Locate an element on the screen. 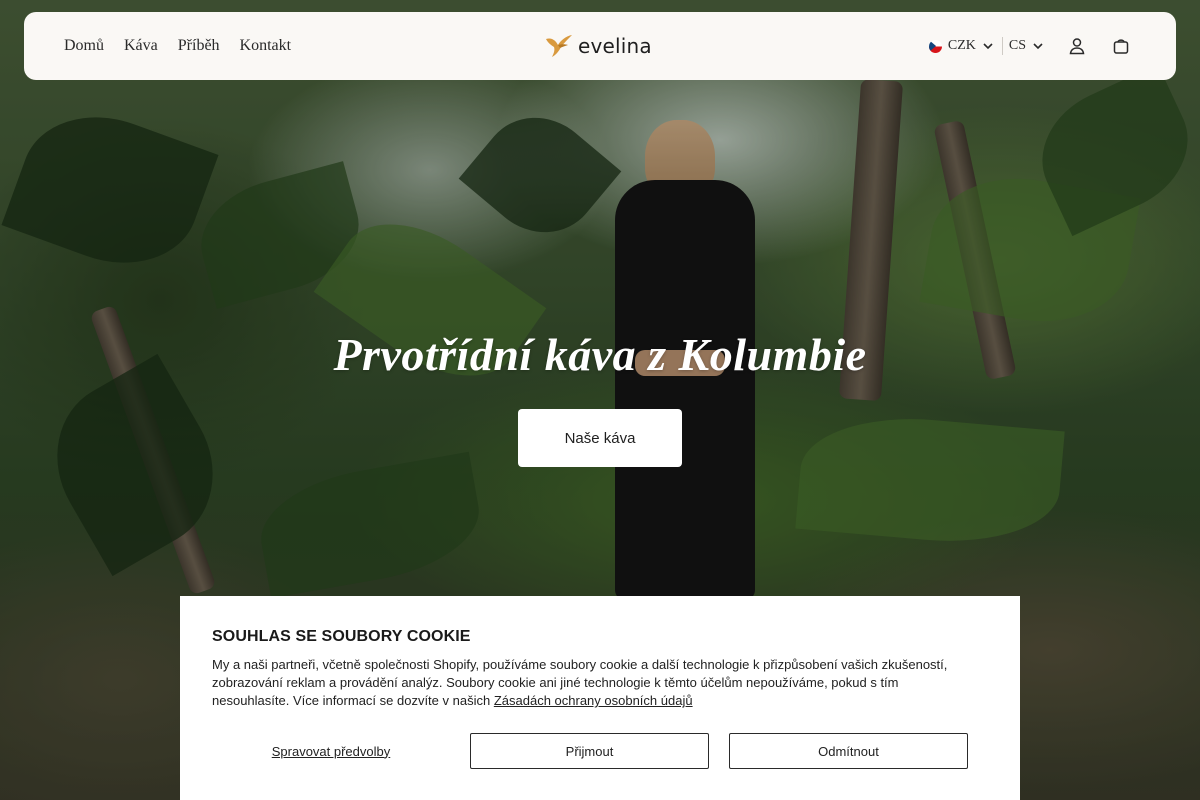 Image resolution: width=1200 pixels, height=800 pixels. site-logo: evelina is located at coordinates (598, 46).